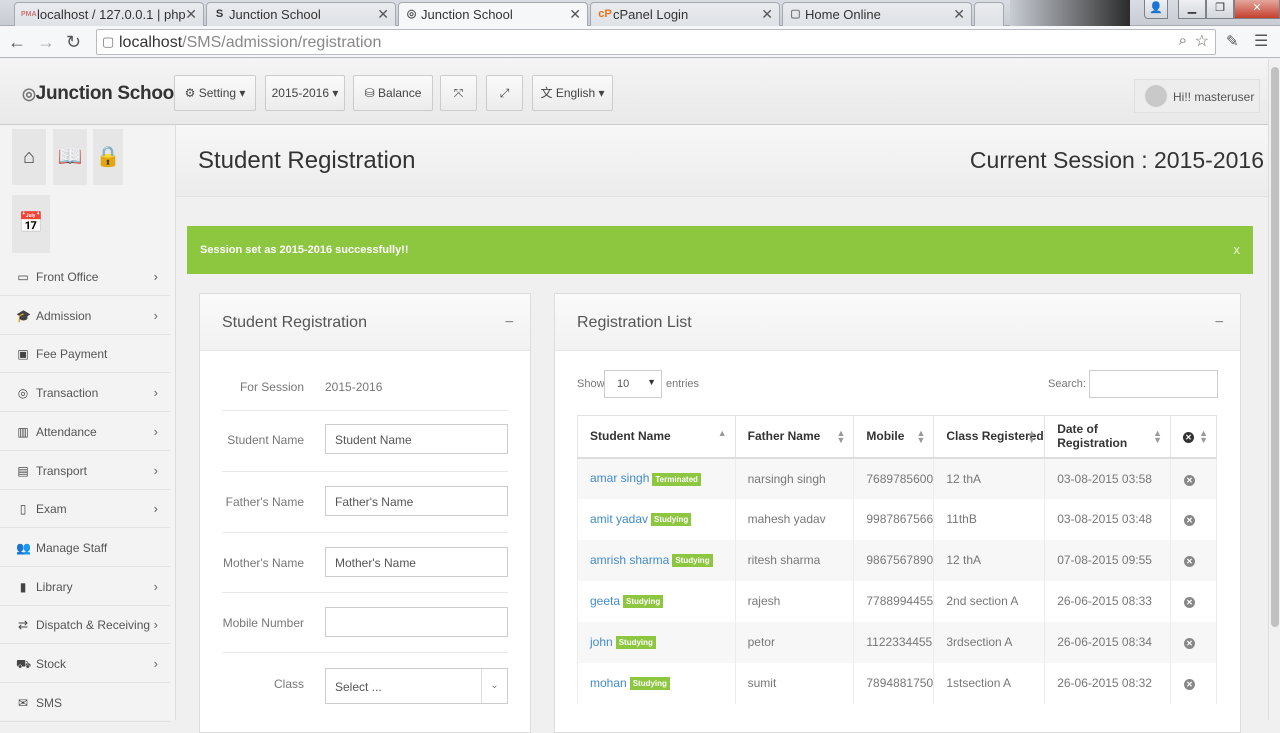 The height and width of the screenshot is (733, 1280). What do you see at coordinates (17, 42) in the screenshot?
I see `back-arrow-icon: ←` at bounding box center [17, 42].